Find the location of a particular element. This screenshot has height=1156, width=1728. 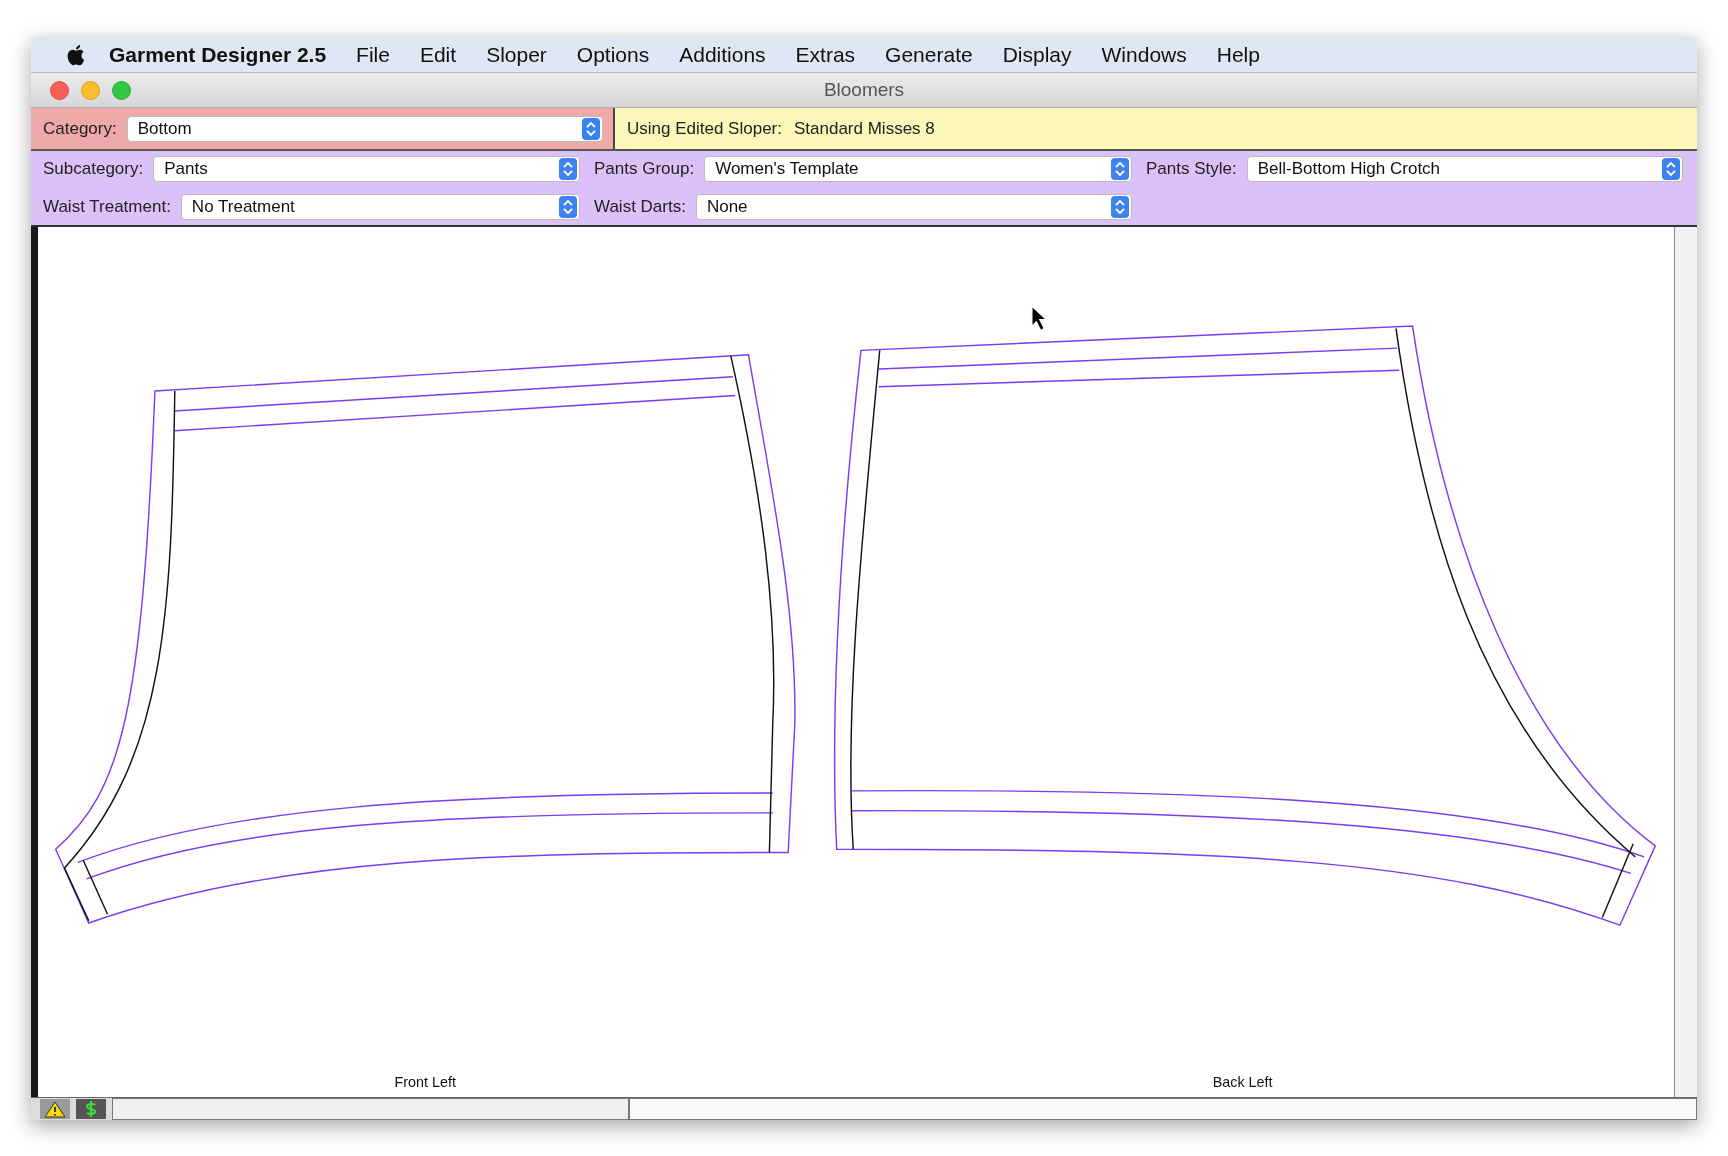

category-label: Category: is located at coordinates (80, 128).